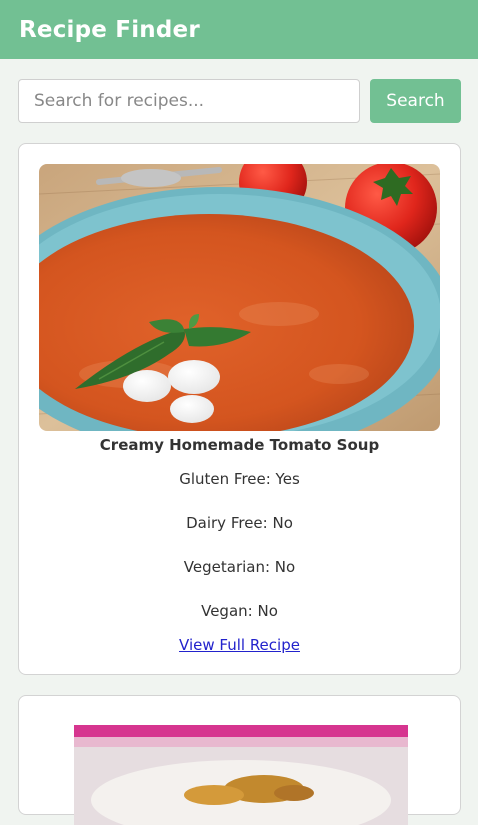 This screenshot has width=478, height=825. I want to click on app-header: Recipe Finder, so click(239, 29).